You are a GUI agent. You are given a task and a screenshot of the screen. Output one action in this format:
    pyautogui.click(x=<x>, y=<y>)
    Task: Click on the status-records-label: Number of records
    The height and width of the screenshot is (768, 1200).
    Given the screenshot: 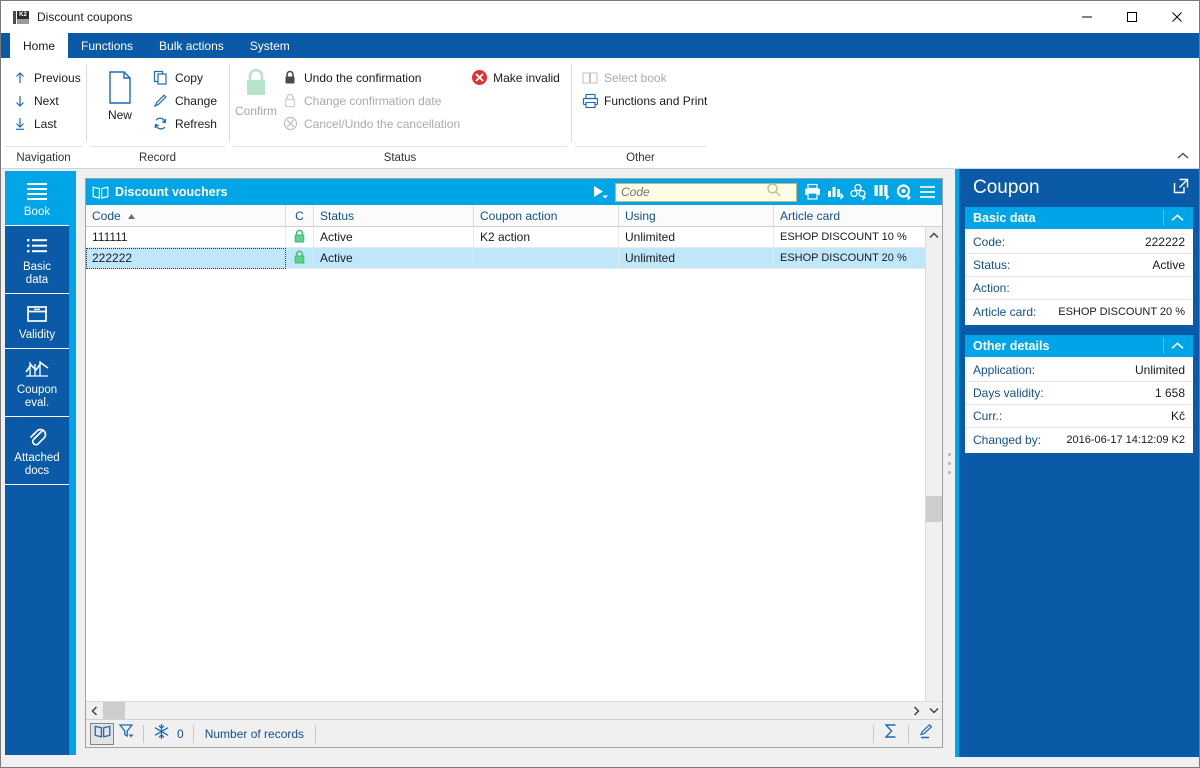 What is the action you would take?
    pyautogui.click(x=254, y=733)
    